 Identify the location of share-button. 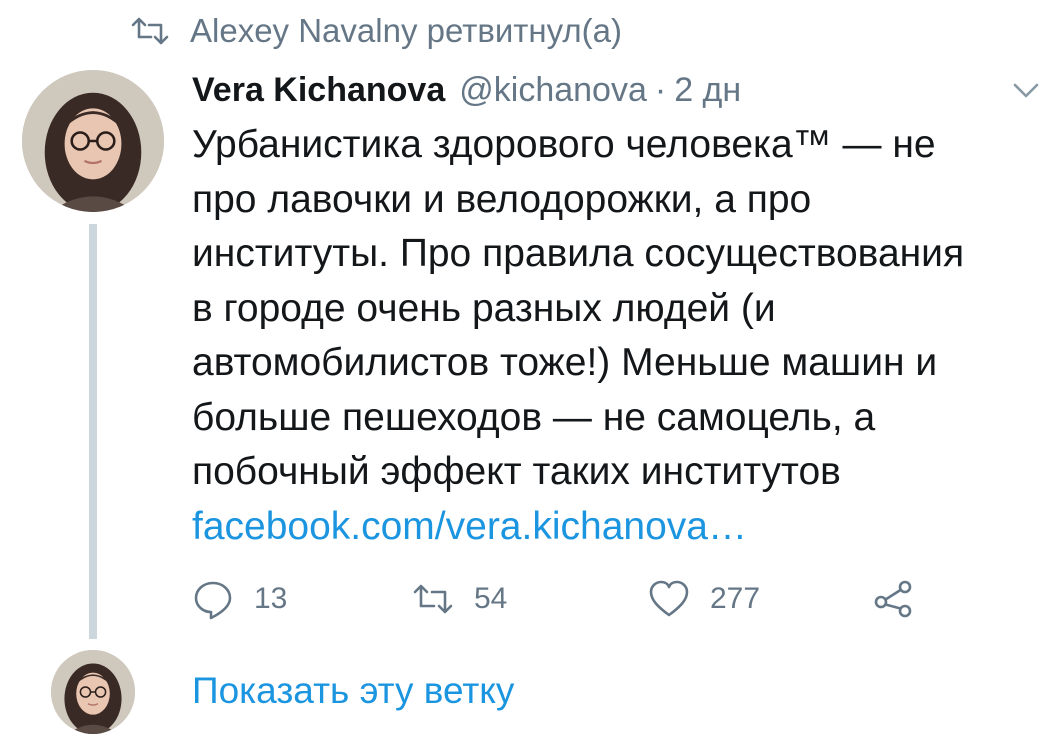
(903, 599).